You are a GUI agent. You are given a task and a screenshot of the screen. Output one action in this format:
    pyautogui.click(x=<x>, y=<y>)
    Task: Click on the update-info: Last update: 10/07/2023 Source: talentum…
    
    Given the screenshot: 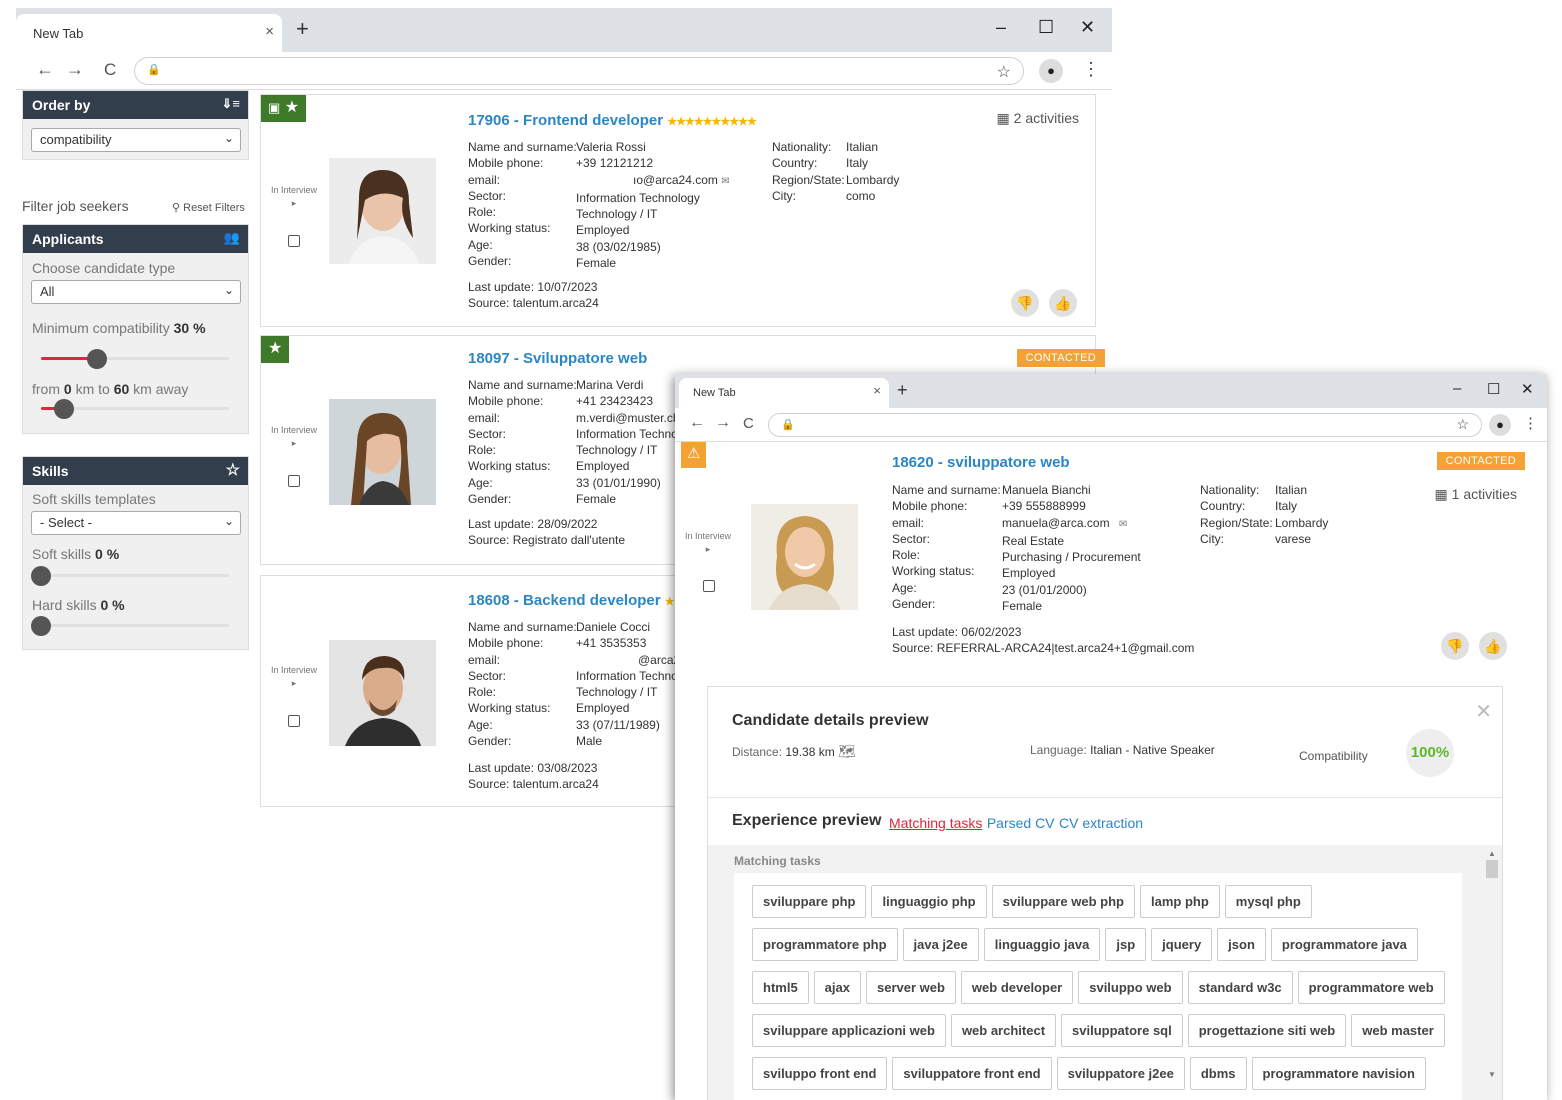 What is the action you would take?
    pyautogui.click(x=533, y=295)
    